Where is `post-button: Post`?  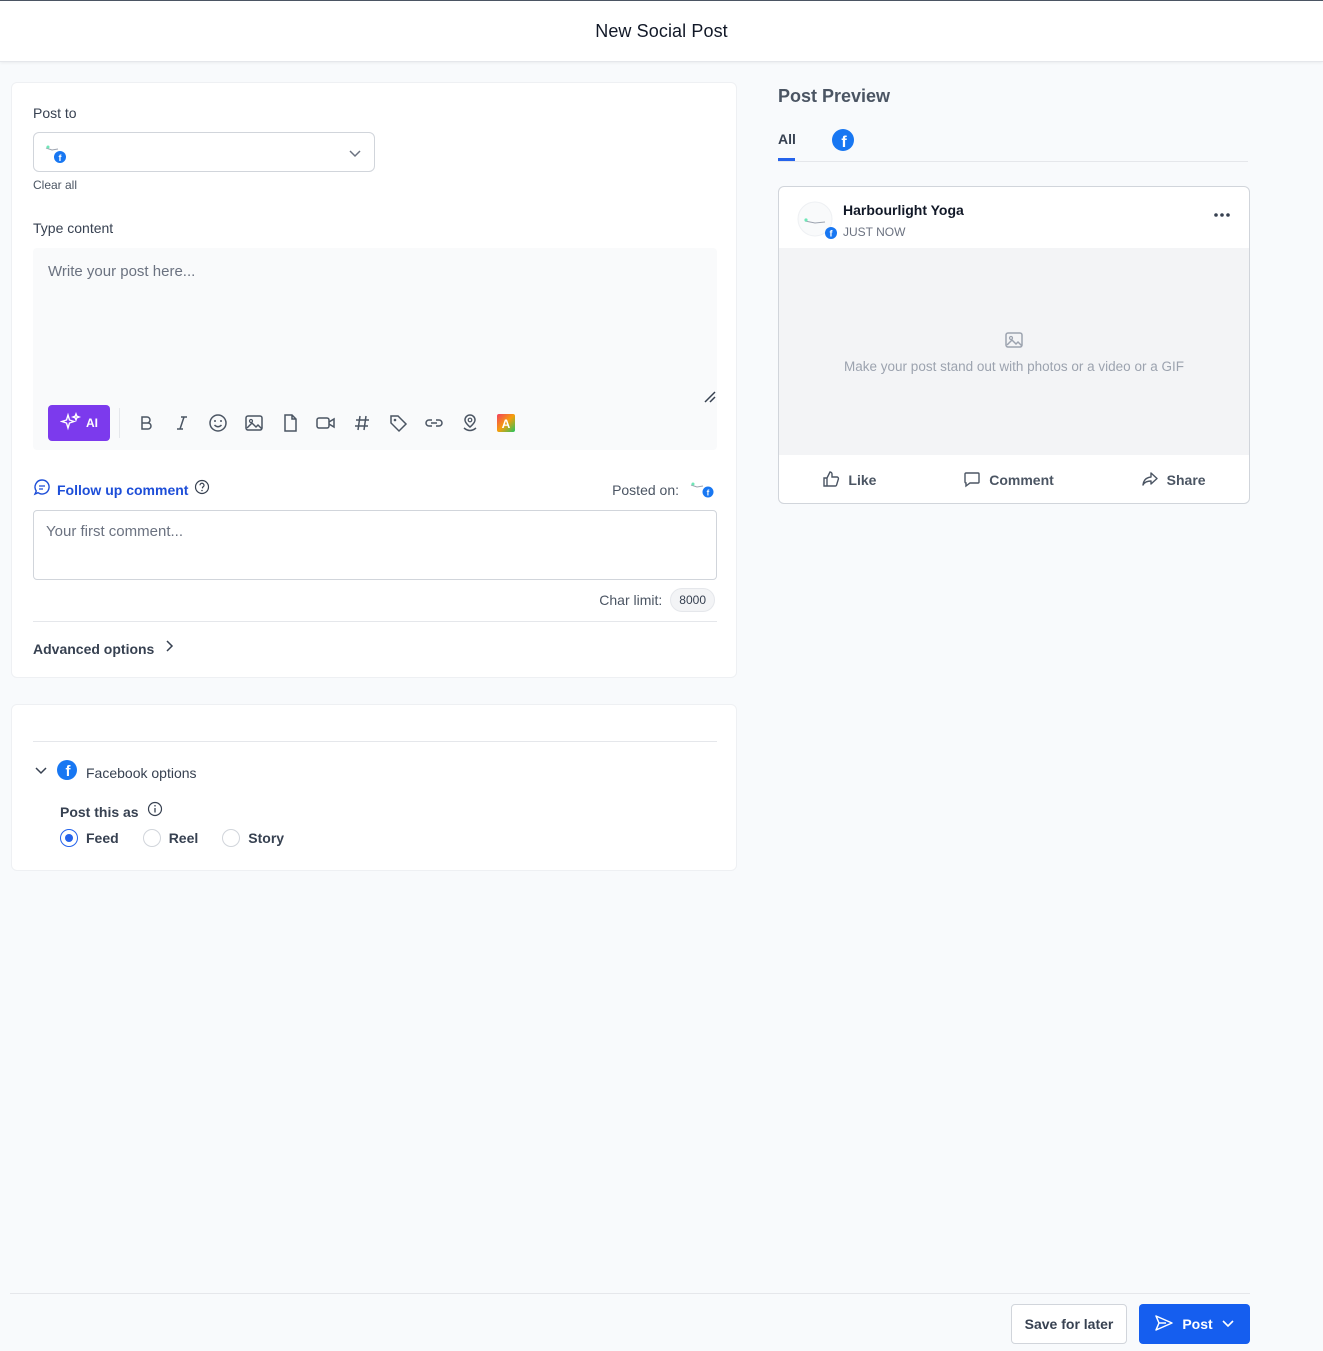
post-button: Post is located at coordinates (1194, 1324).